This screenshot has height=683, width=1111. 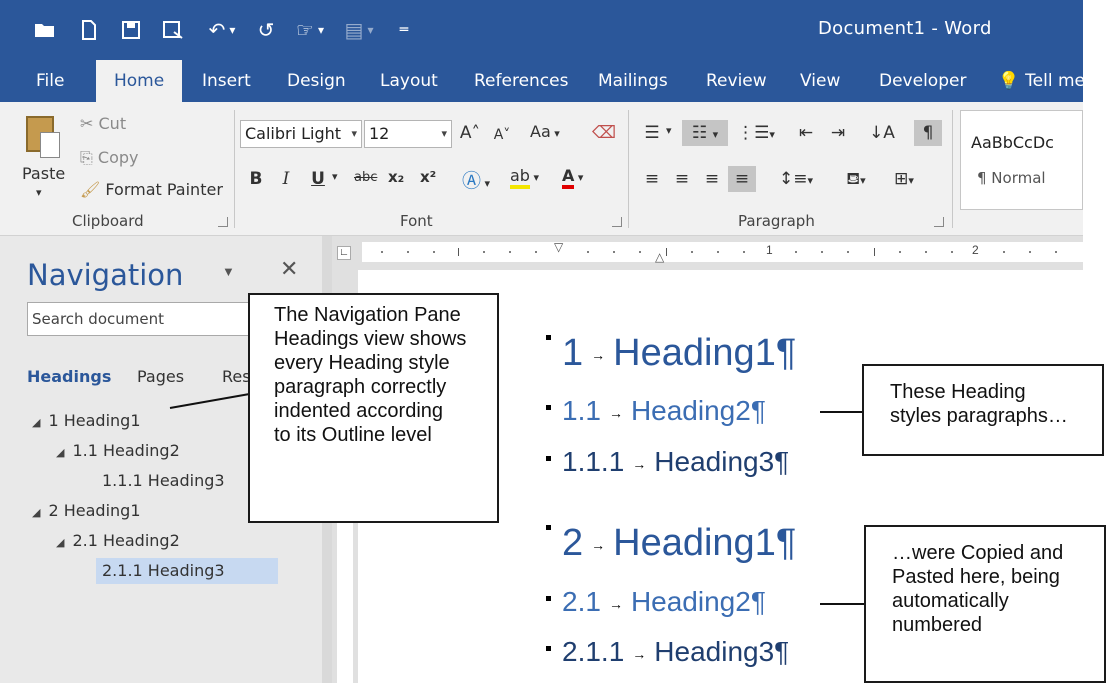 What do you see at coordinates (365, 177) in the screenshot?
I see `strikethrough-button: abc` at bounding box center [365, 177].